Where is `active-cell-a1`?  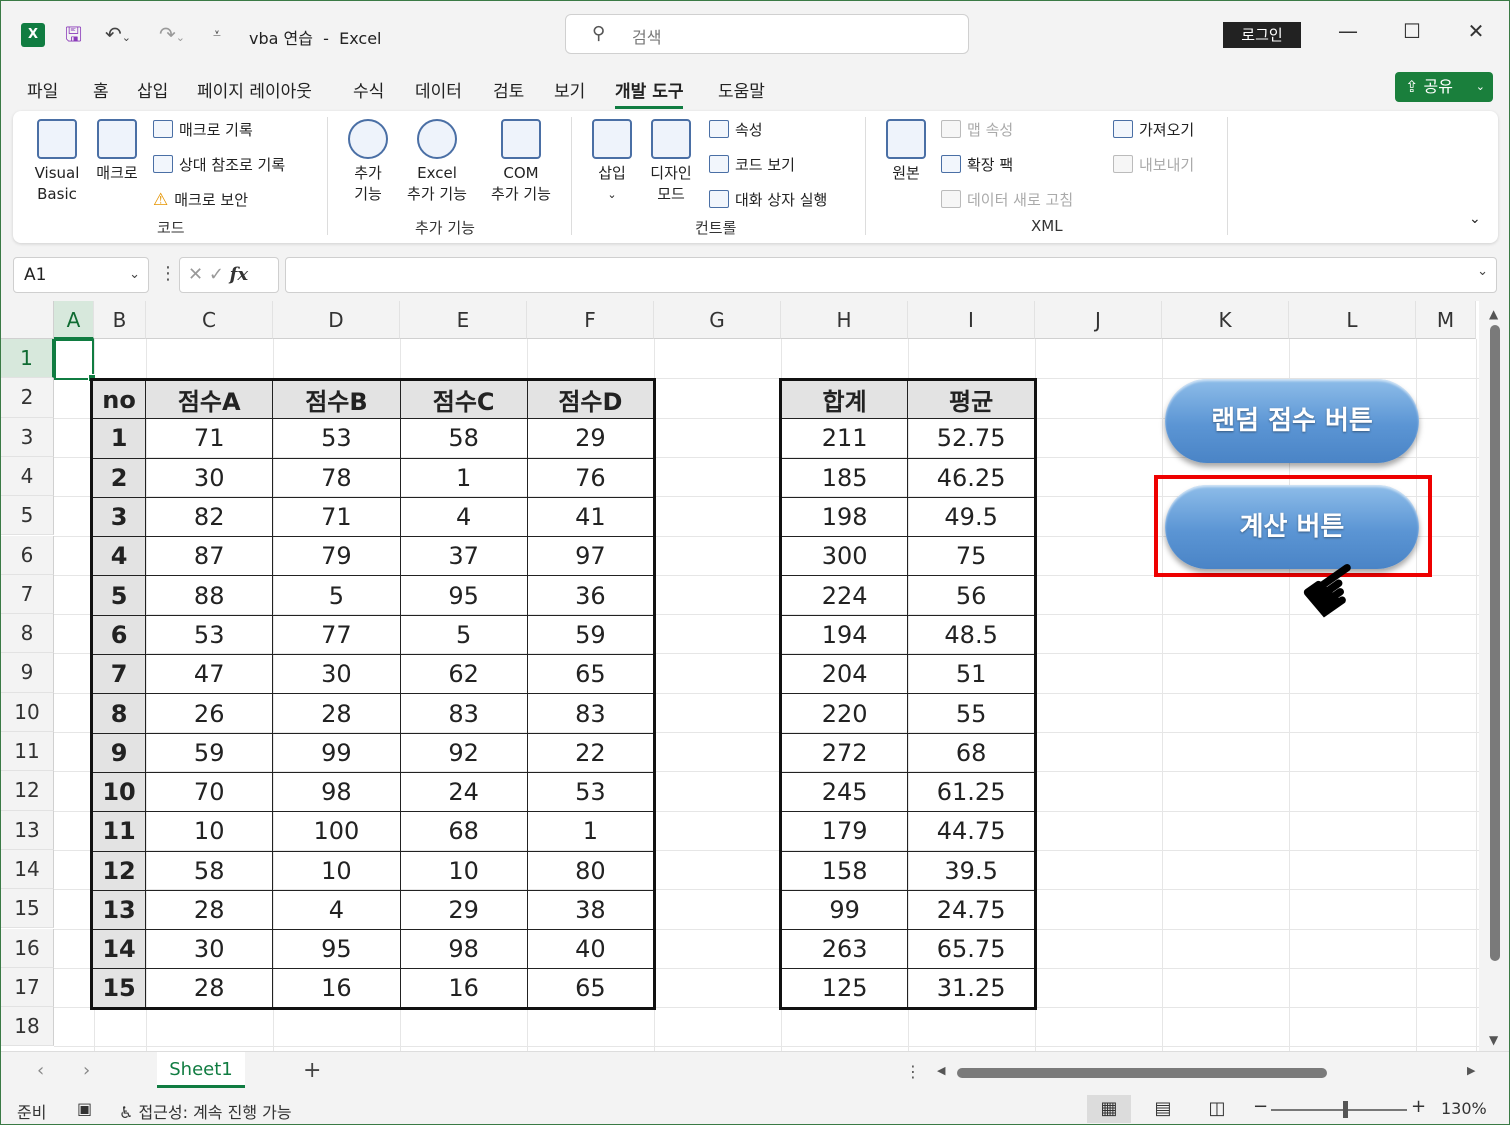
active-cell-a1 is located at coordinates (75, 360).